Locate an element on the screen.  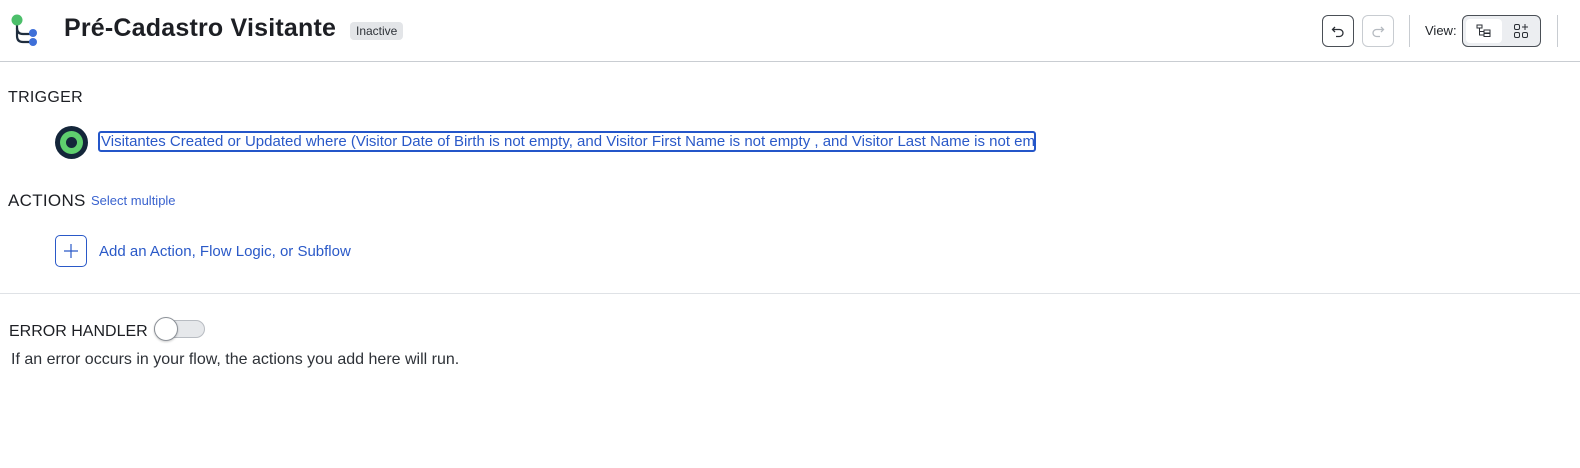
redo-icon is located at coordinates (1378, 32).